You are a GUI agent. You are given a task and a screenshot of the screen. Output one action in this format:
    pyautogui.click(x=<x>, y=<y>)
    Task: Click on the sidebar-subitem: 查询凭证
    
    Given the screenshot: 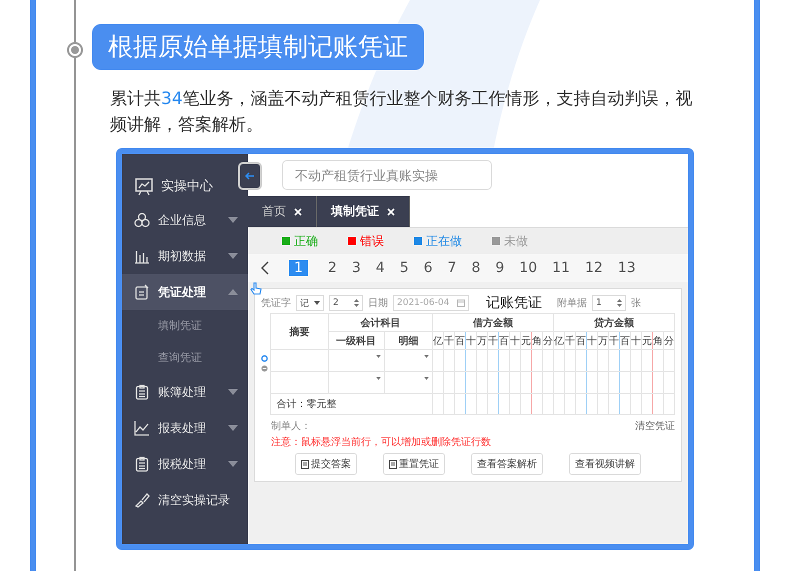 What is the action you would take?
    pyautogui.click(x=185, y=358)
    